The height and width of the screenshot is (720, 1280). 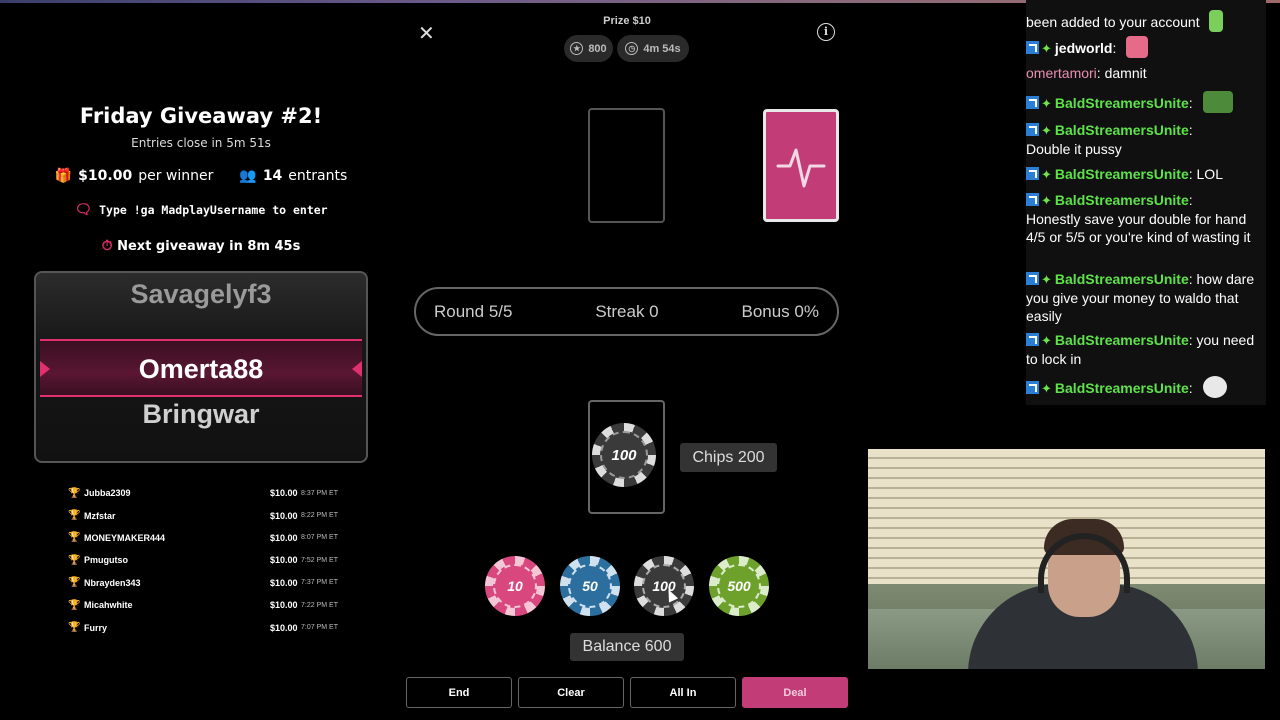 I want to click on entrants-stat: 👥 14 entrants, so click(x=293, y=176).